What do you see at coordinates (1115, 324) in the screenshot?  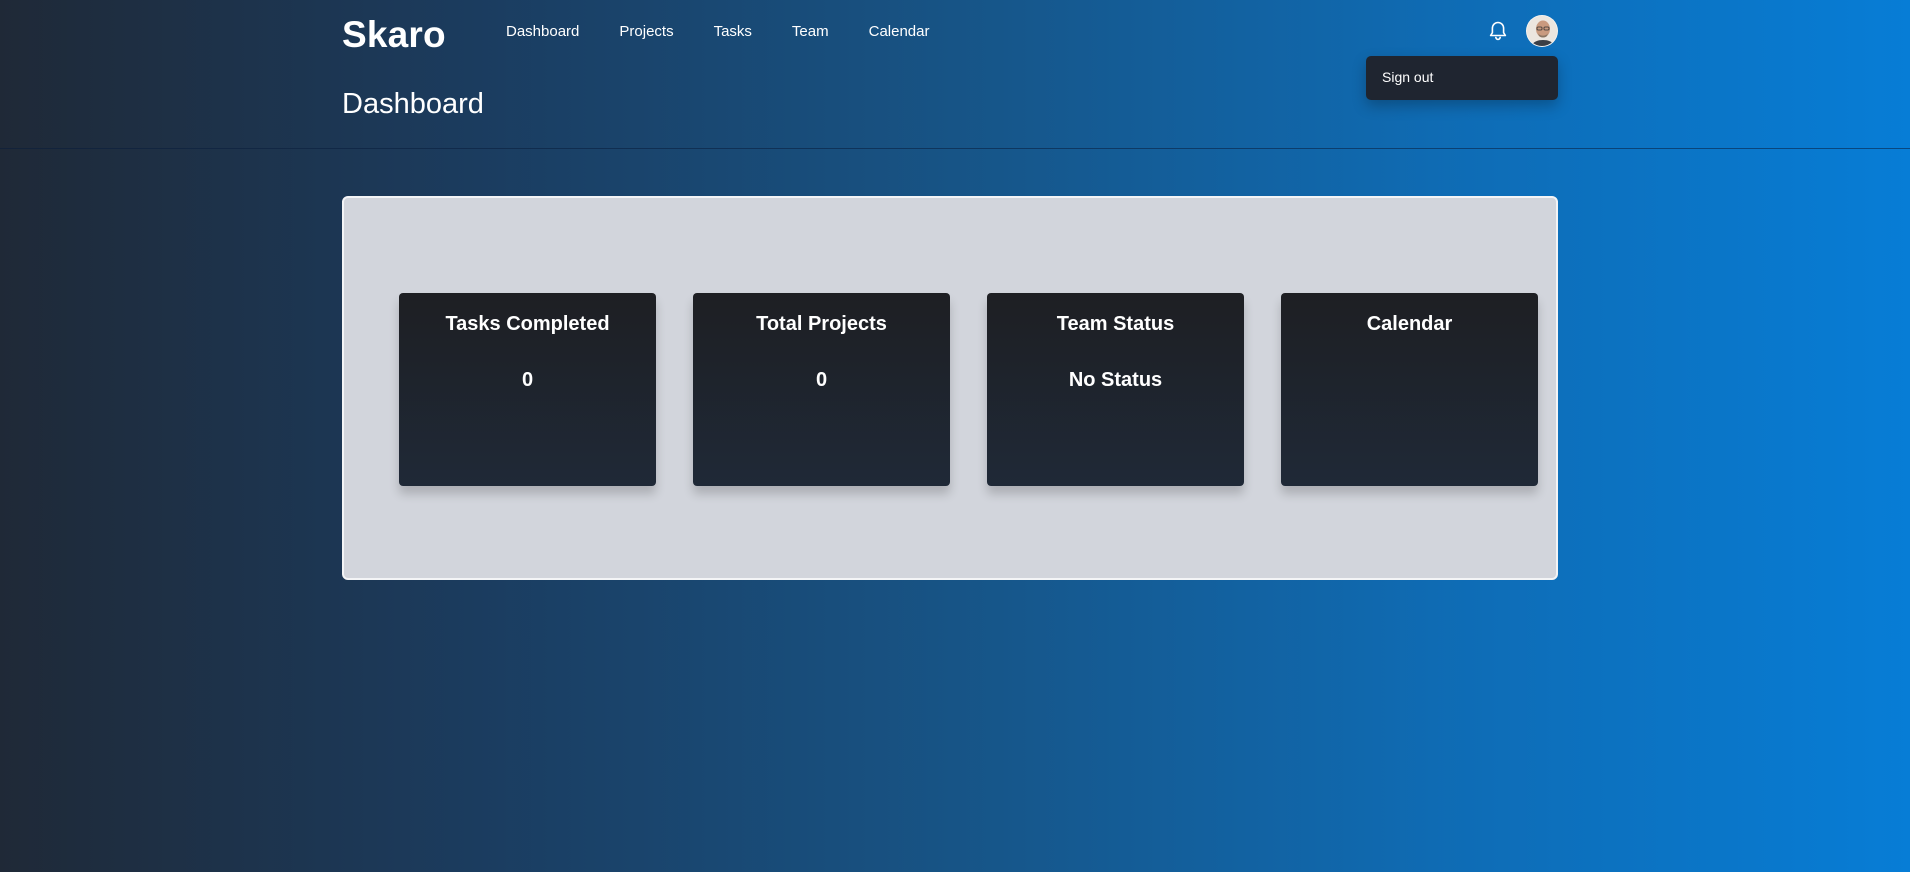 I see `card-title: Team Status` at bounding box center [1115, 324].